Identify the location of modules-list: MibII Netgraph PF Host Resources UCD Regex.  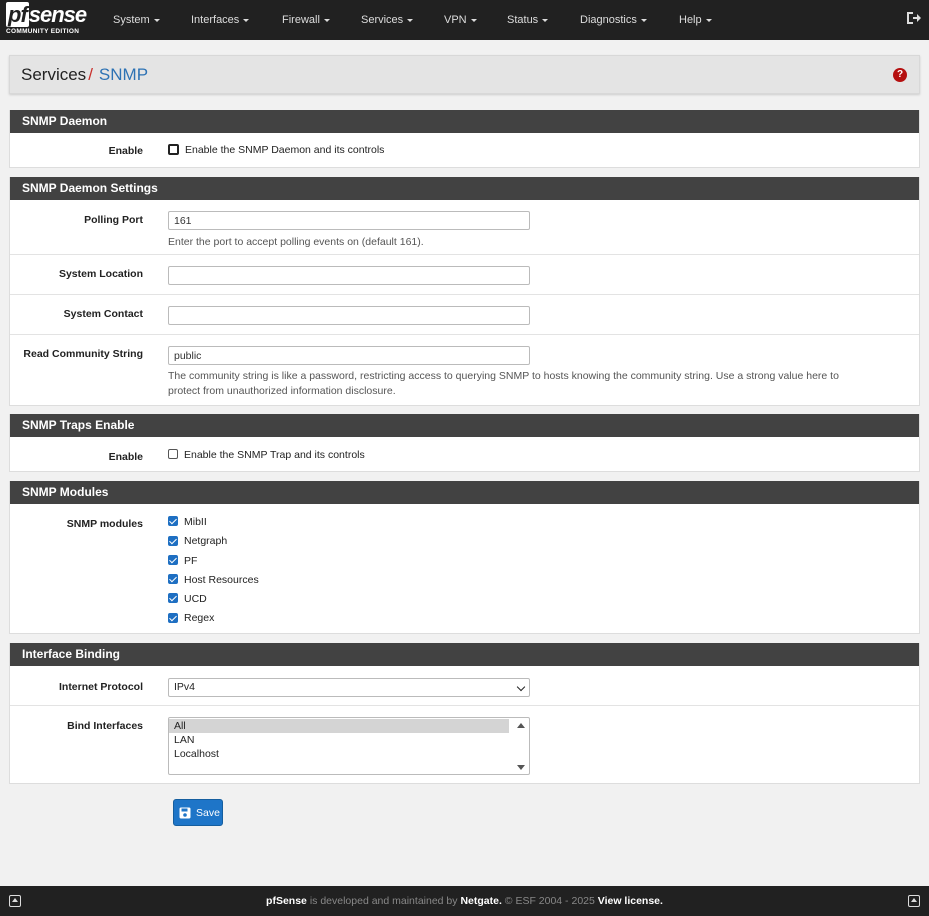
(213, 571).